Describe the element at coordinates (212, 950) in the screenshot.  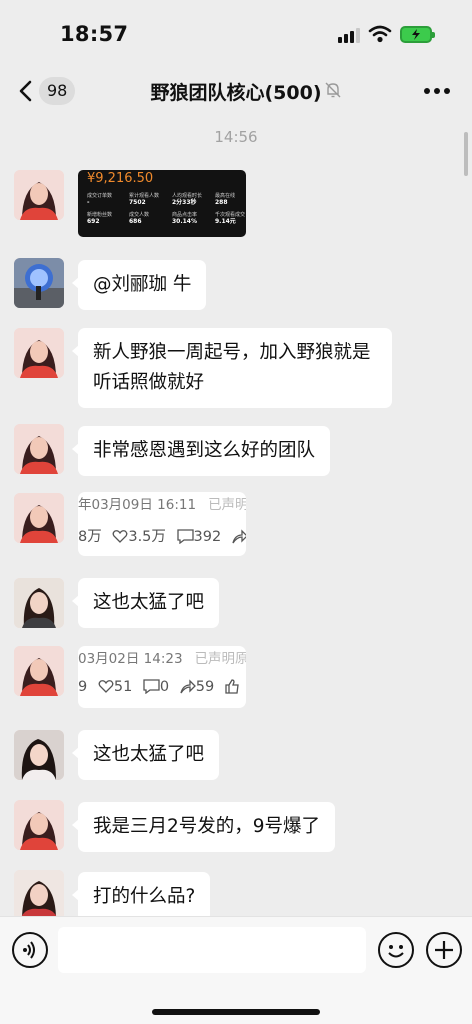
I see `message-input` at that location.